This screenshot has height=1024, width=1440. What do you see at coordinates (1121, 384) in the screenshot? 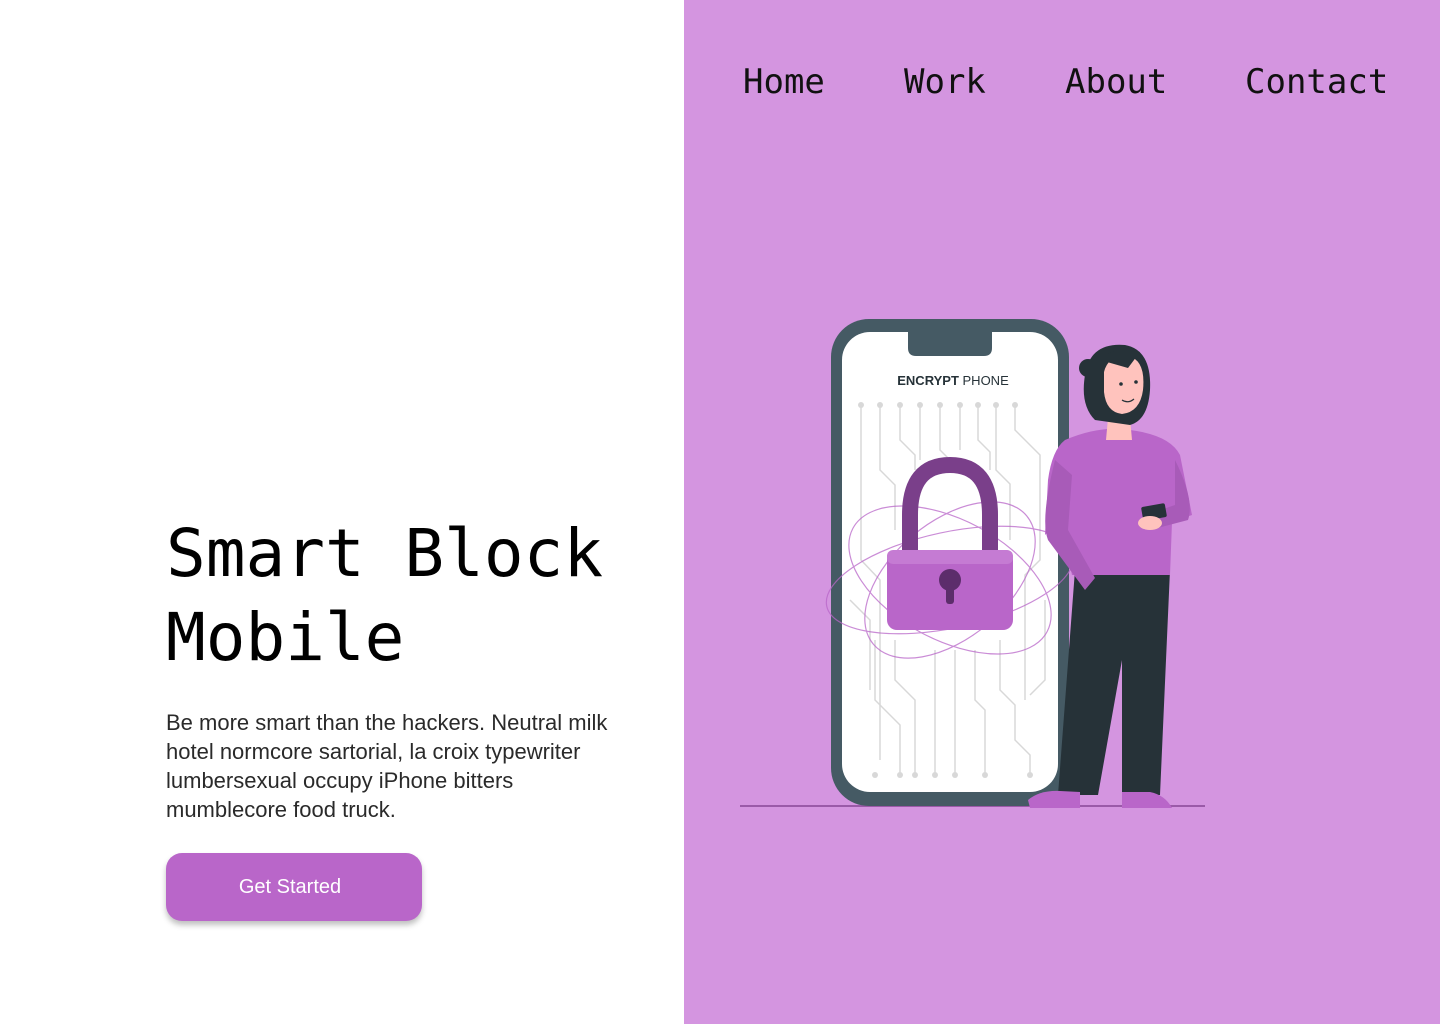
I see `left-eye` at bounding box center [1121, 384].